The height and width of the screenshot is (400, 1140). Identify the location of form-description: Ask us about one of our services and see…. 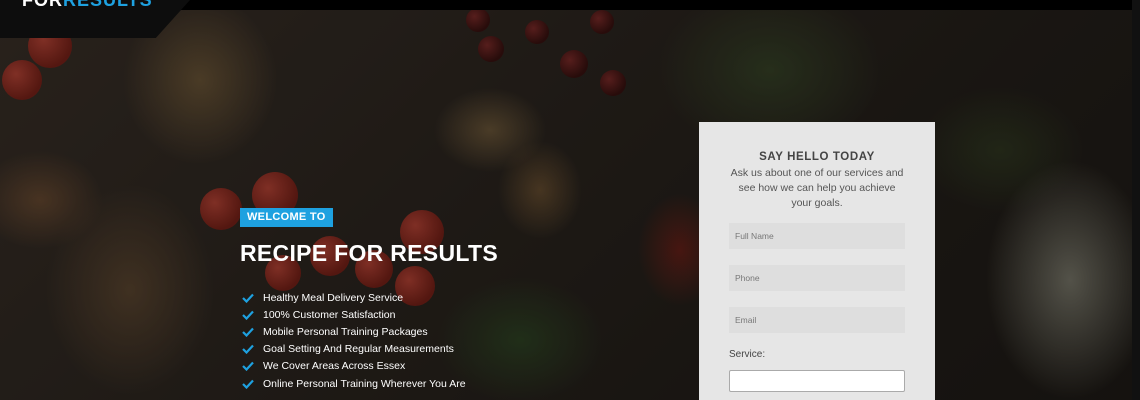
(817, 188).